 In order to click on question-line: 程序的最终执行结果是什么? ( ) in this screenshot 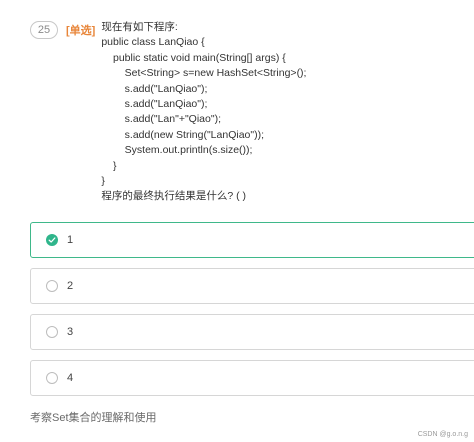, I will do `click(173, 196)`.